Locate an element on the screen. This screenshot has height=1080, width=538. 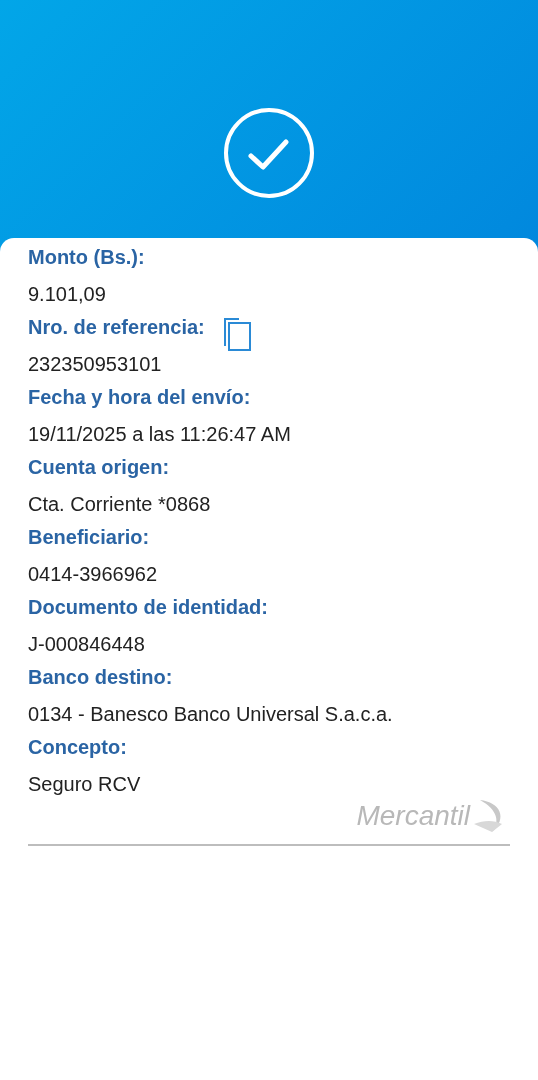
field-label: Concepto: is located at coordinates (77, 747).